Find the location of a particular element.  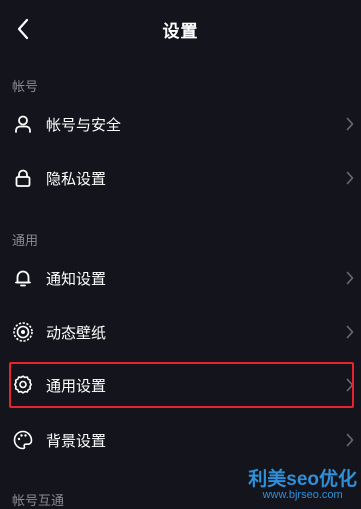

watermark: 利美seo优化 www.bjrseo.com is located at coordinates (302, 485).